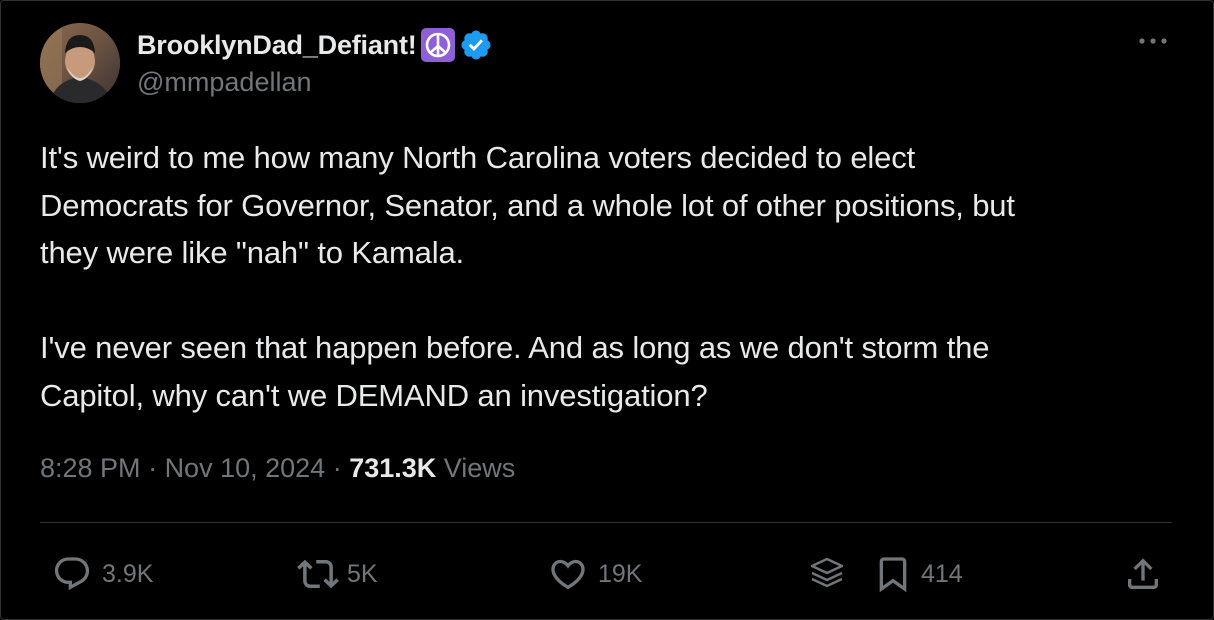  I want to click on peace-symbol-icon, so click(437, 45).